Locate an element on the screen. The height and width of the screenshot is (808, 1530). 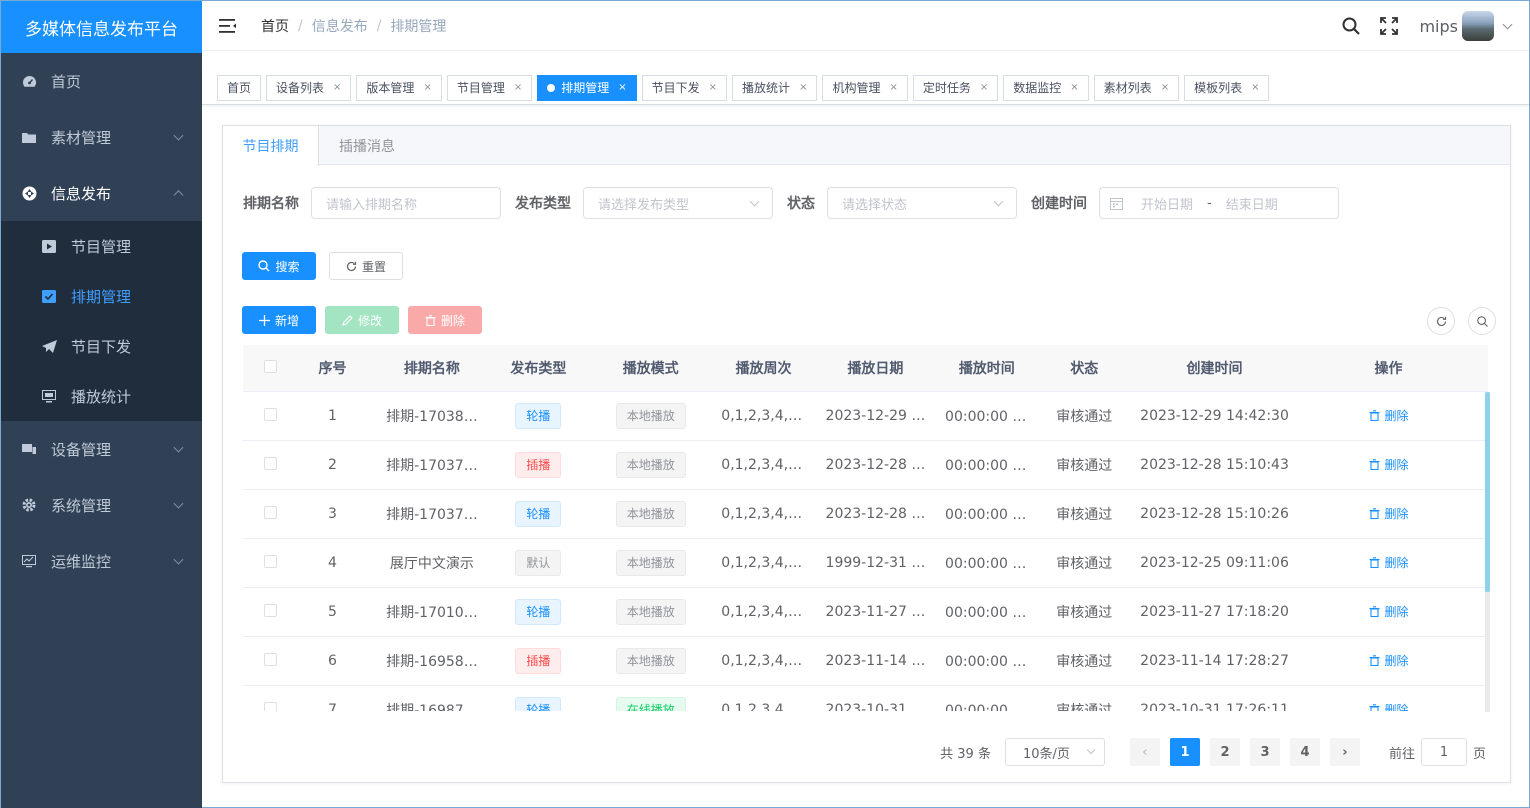
trash-icon is located at coordinates (1374, 415).